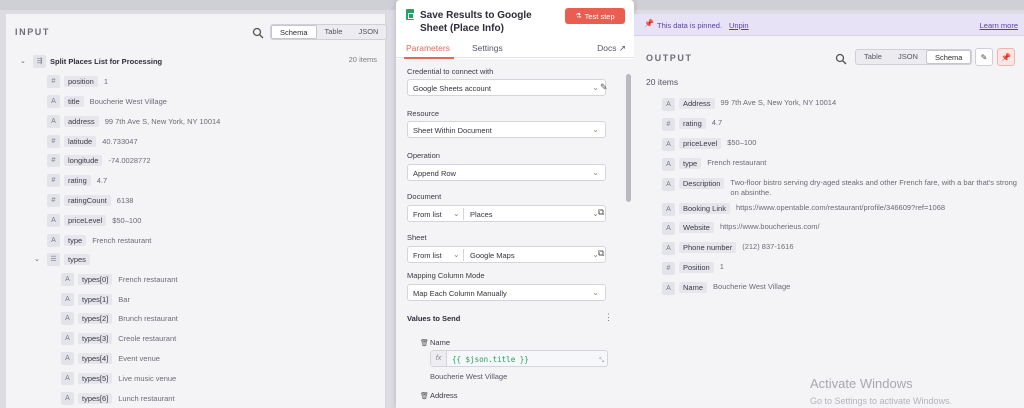 The width and height of the screenshot is (1024, 408). Describe the element at coordinates (506, 129) in the screenshot. I see `resource-select: Sheet Within Document ⌄` at that location.